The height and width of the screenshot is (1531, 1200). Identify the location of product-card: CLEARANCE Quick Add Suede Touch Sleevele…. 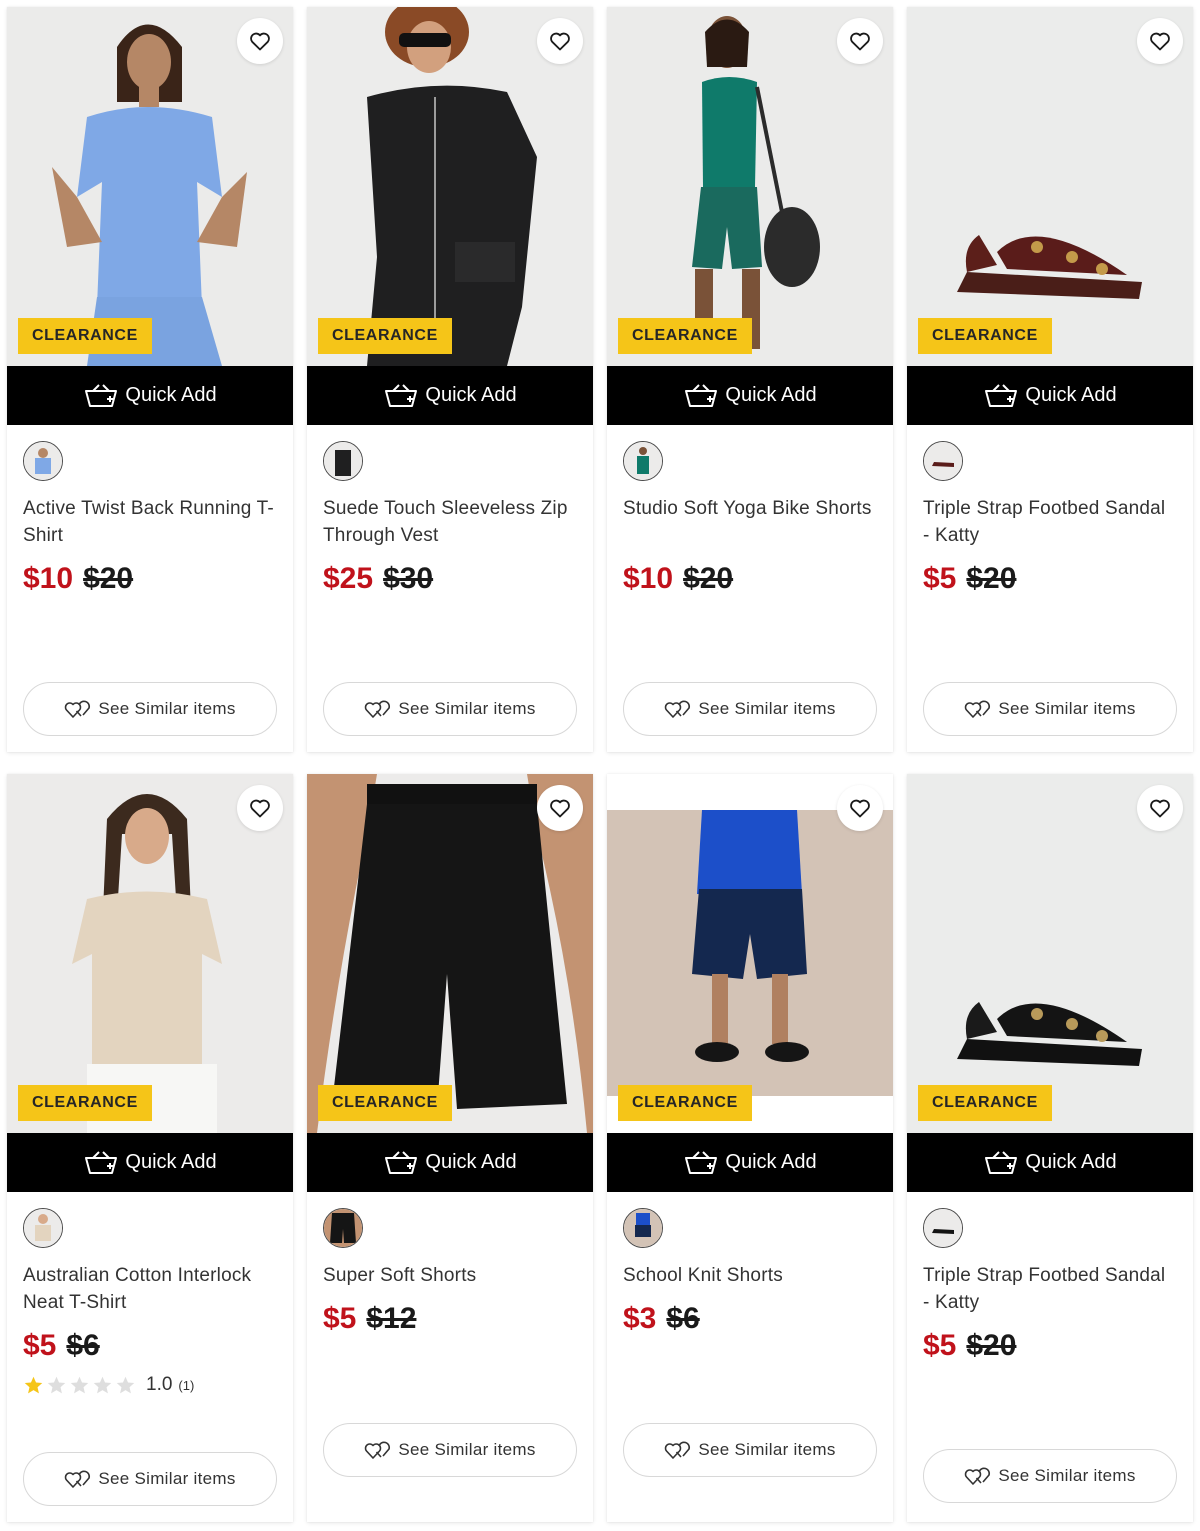
(450, 379).